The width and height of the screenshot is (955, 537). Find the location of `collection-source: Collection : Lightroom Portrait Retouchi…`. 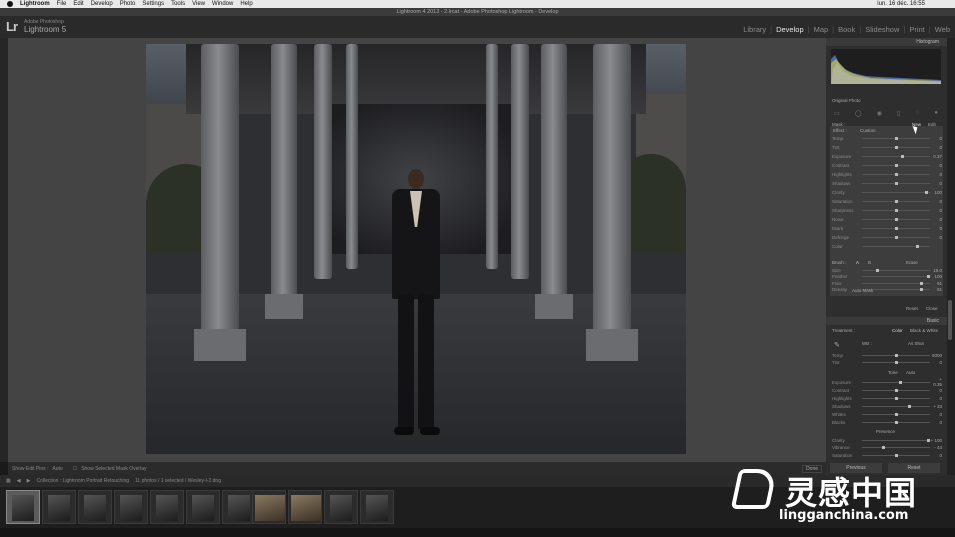

collection-source: Collection : Lightroom Portrait Retouchi… is located at coordinates (82, 481).